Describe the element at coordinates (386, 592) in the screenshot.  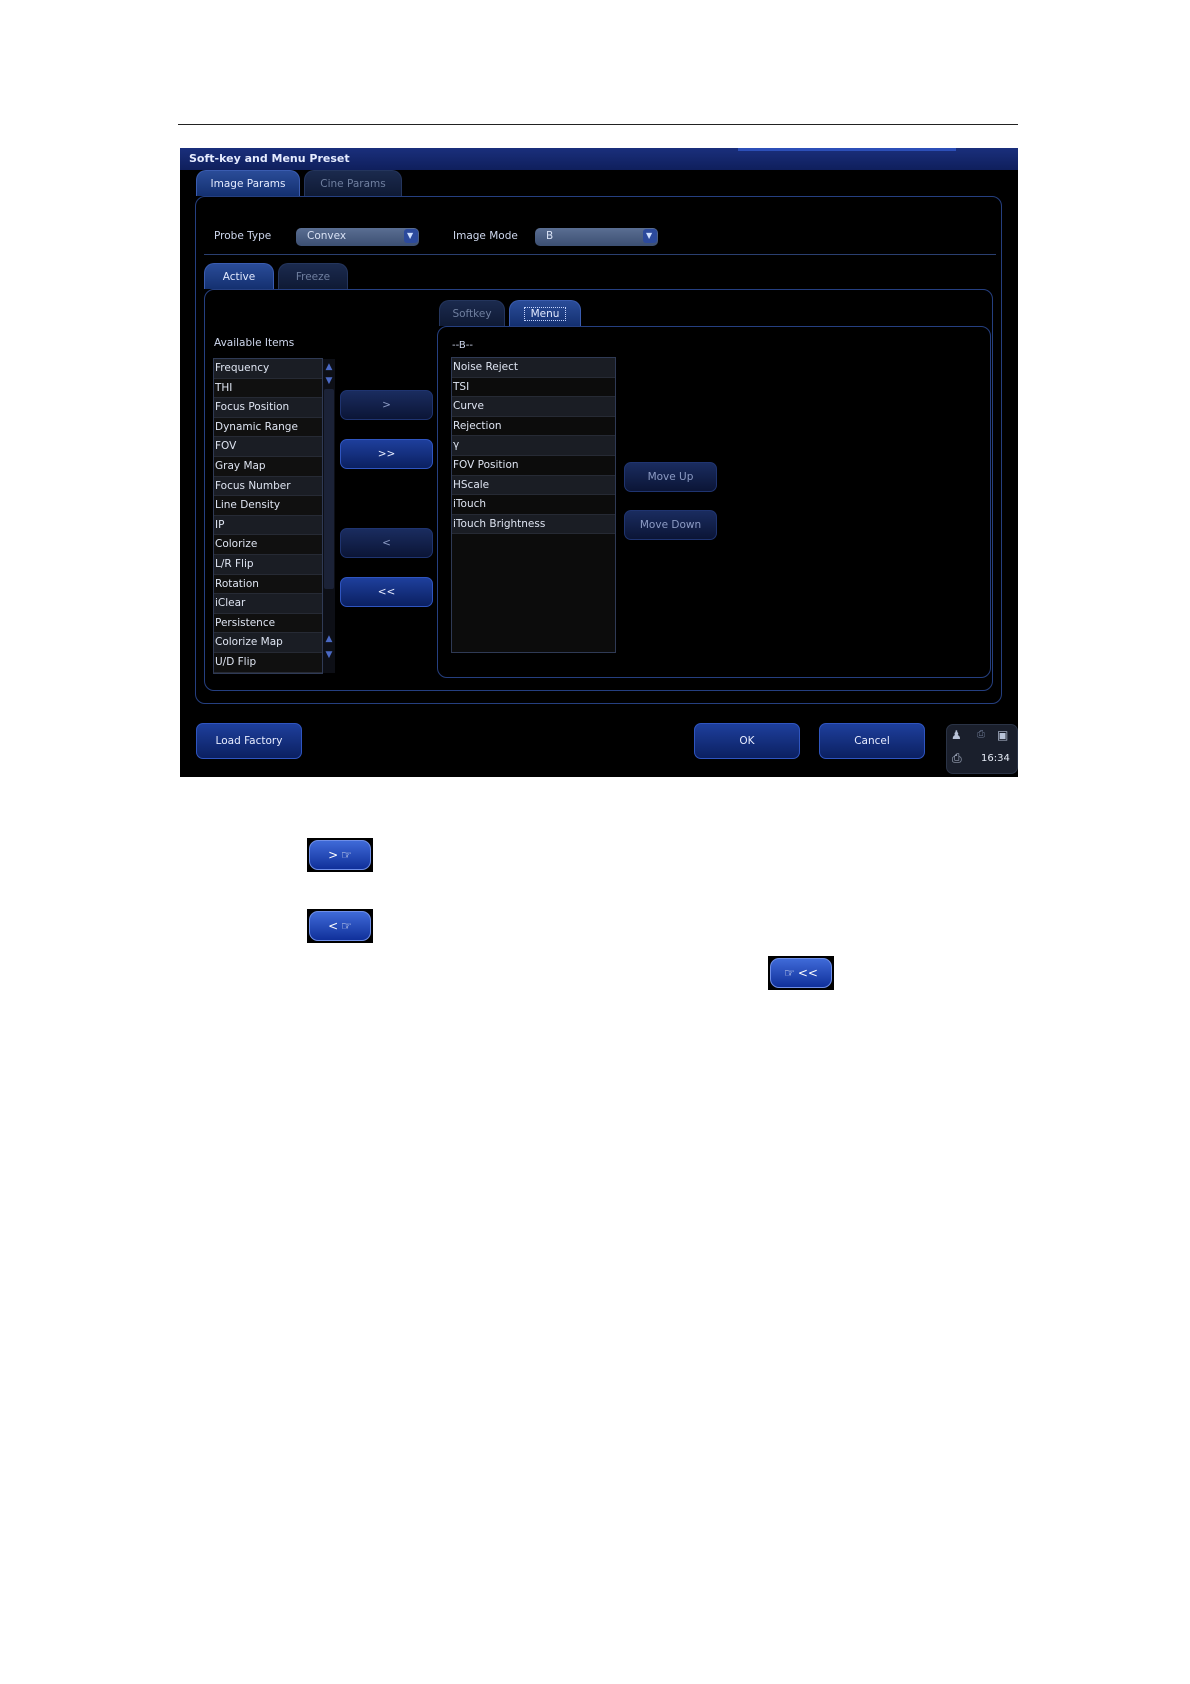
I see `remove-all-button: <<` at that location.